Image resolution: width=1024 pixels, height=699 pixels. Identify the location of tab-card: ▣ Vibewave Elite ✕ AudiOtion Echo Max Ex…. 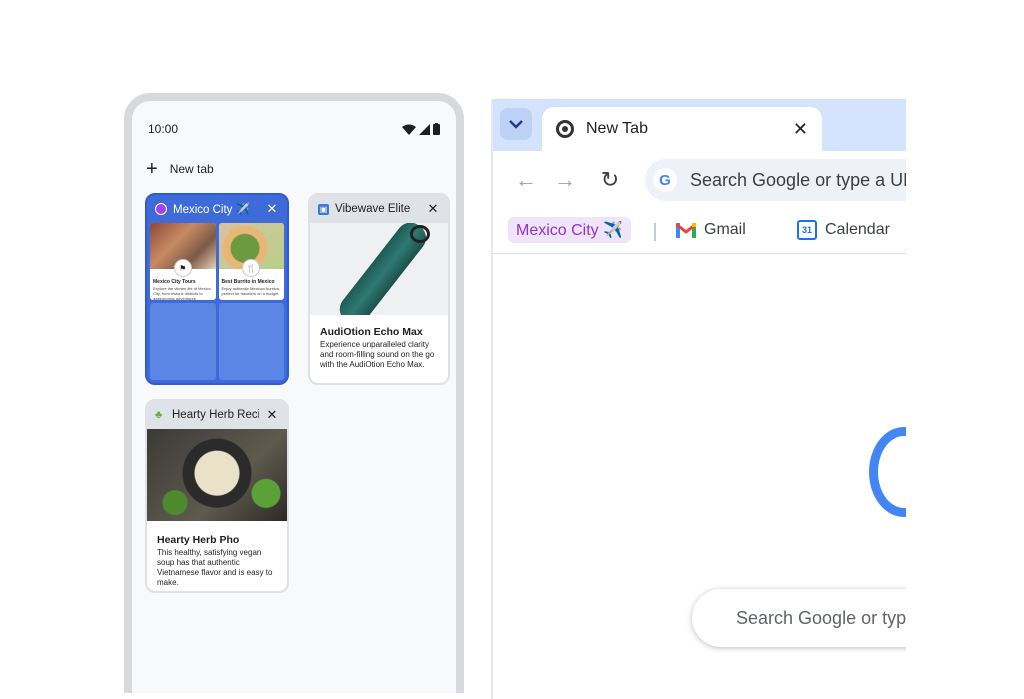
(379, 289).